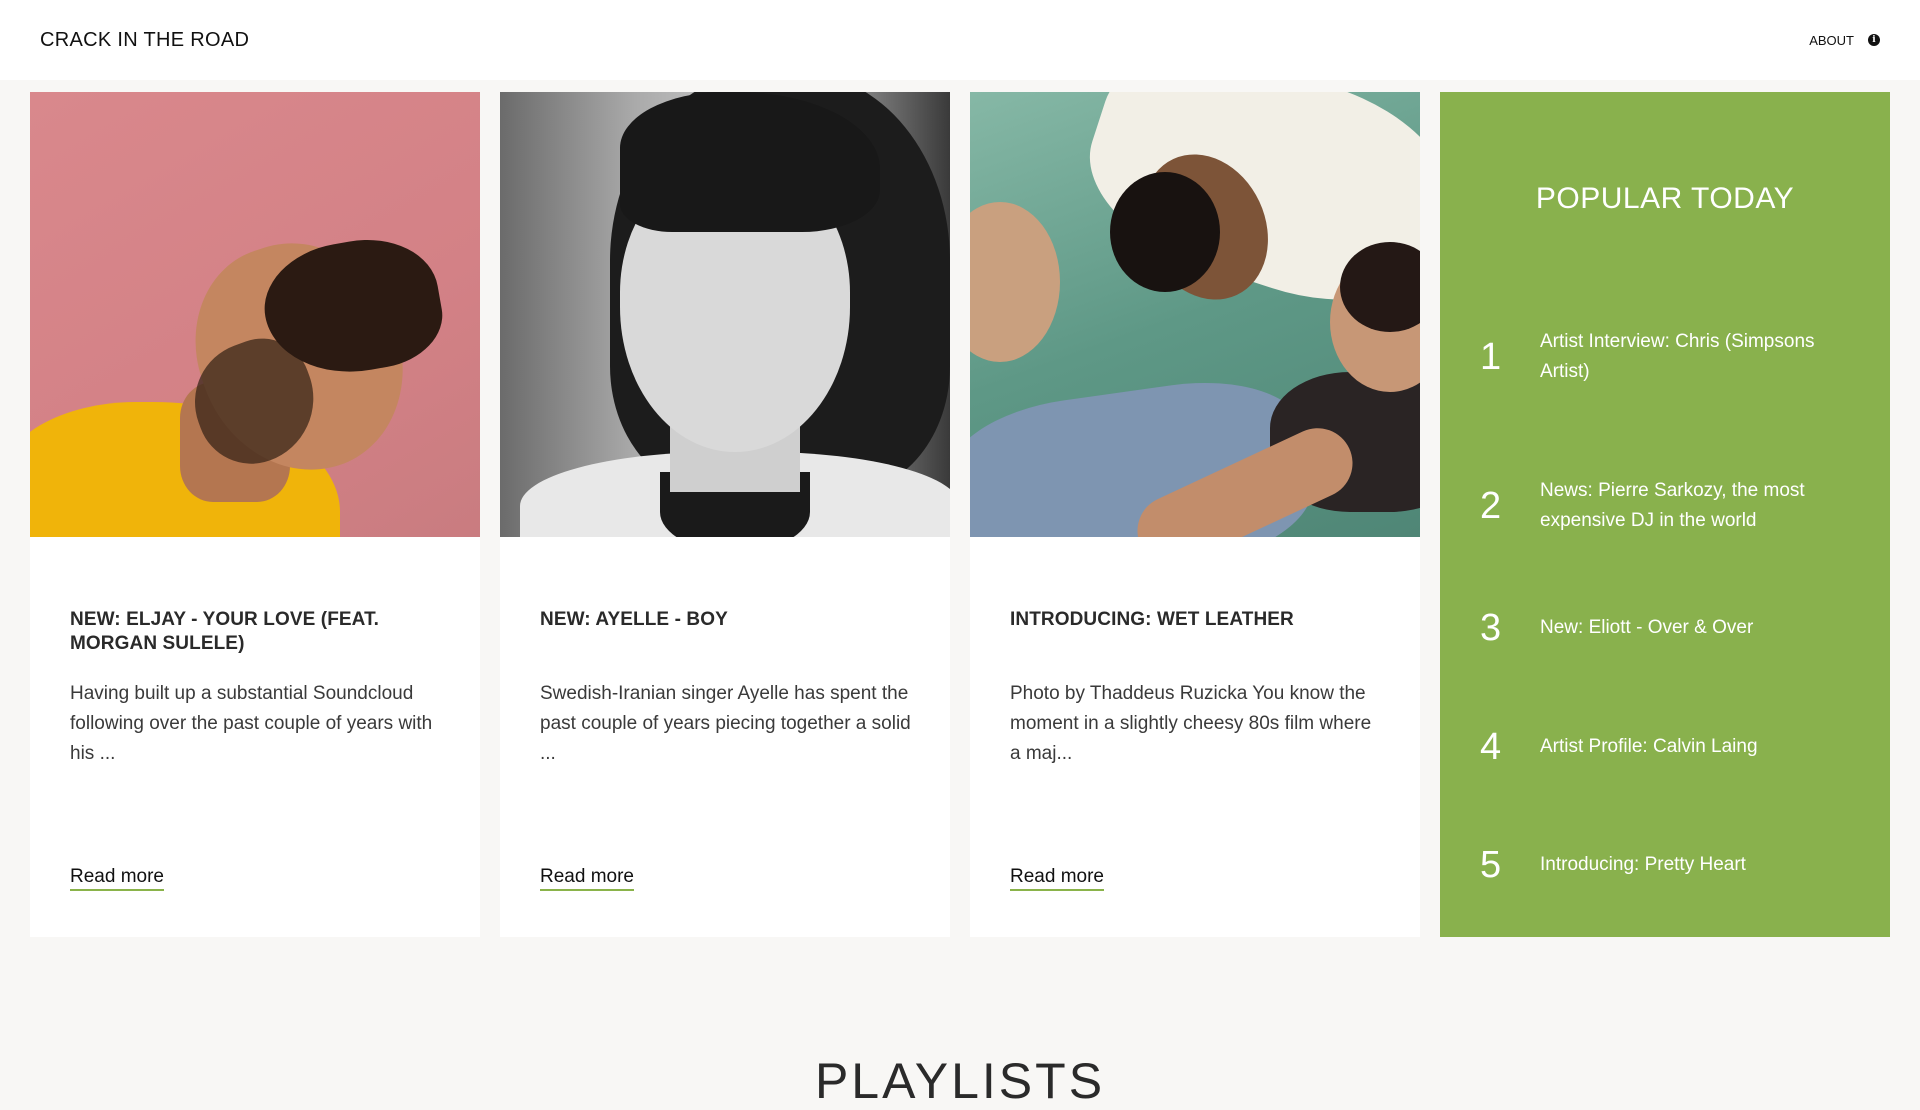 Image resolution: width=1920 pixels, height=1110 pixels. What do you see at coordinates (725, 620) in the screenshot?
I see `article-title: NEW: AYELLE - BOY` at bounding box center [725, 620].